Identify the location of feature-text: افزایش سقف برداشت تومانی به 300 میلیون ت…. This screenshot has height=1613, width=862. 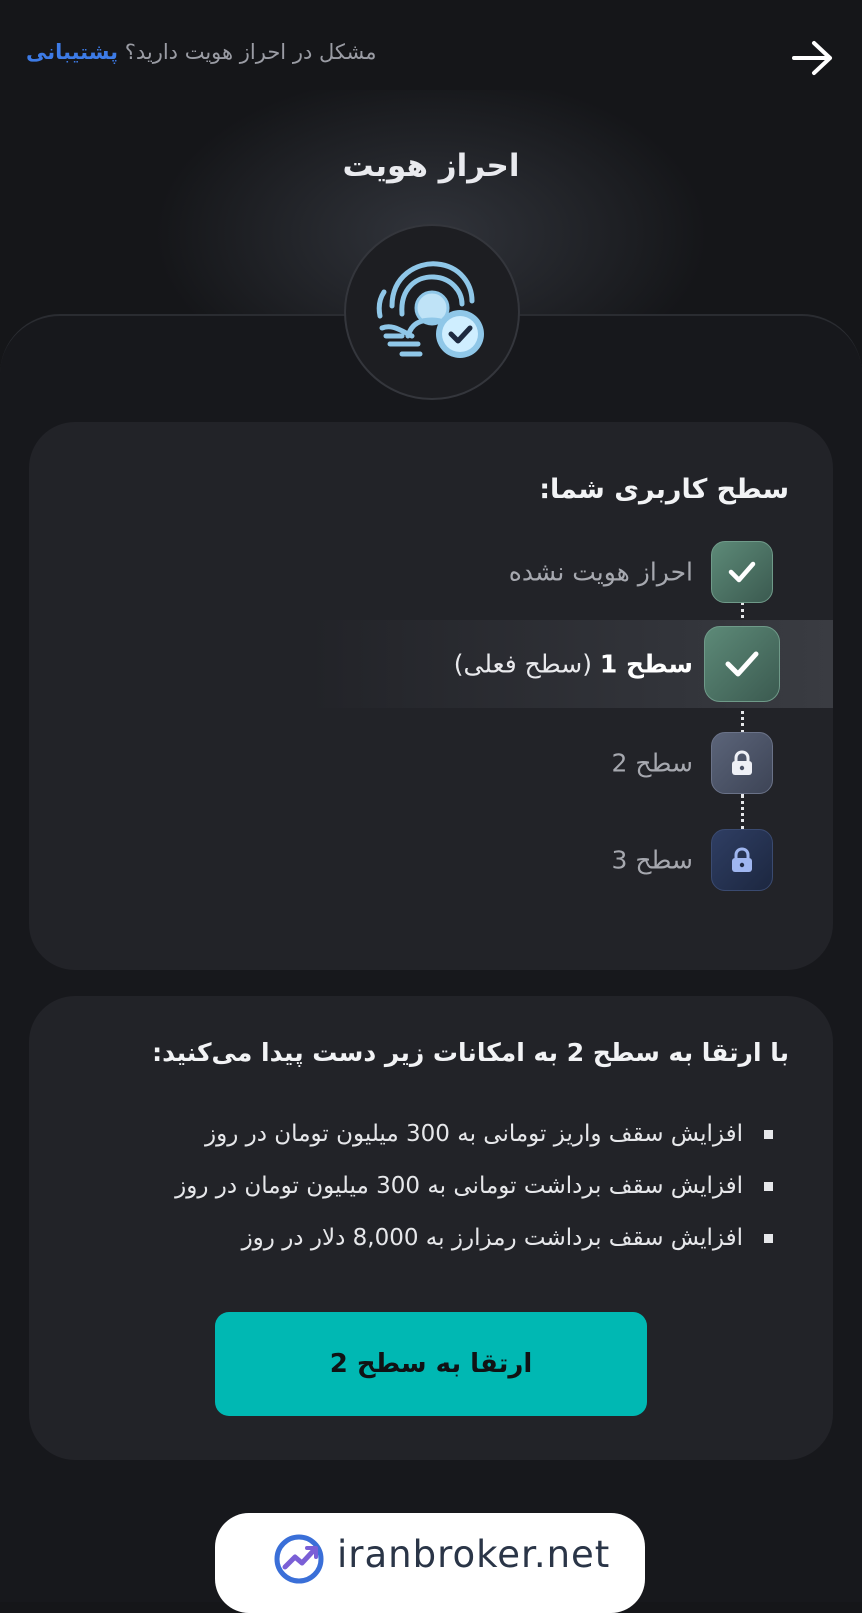
(459, 1186).